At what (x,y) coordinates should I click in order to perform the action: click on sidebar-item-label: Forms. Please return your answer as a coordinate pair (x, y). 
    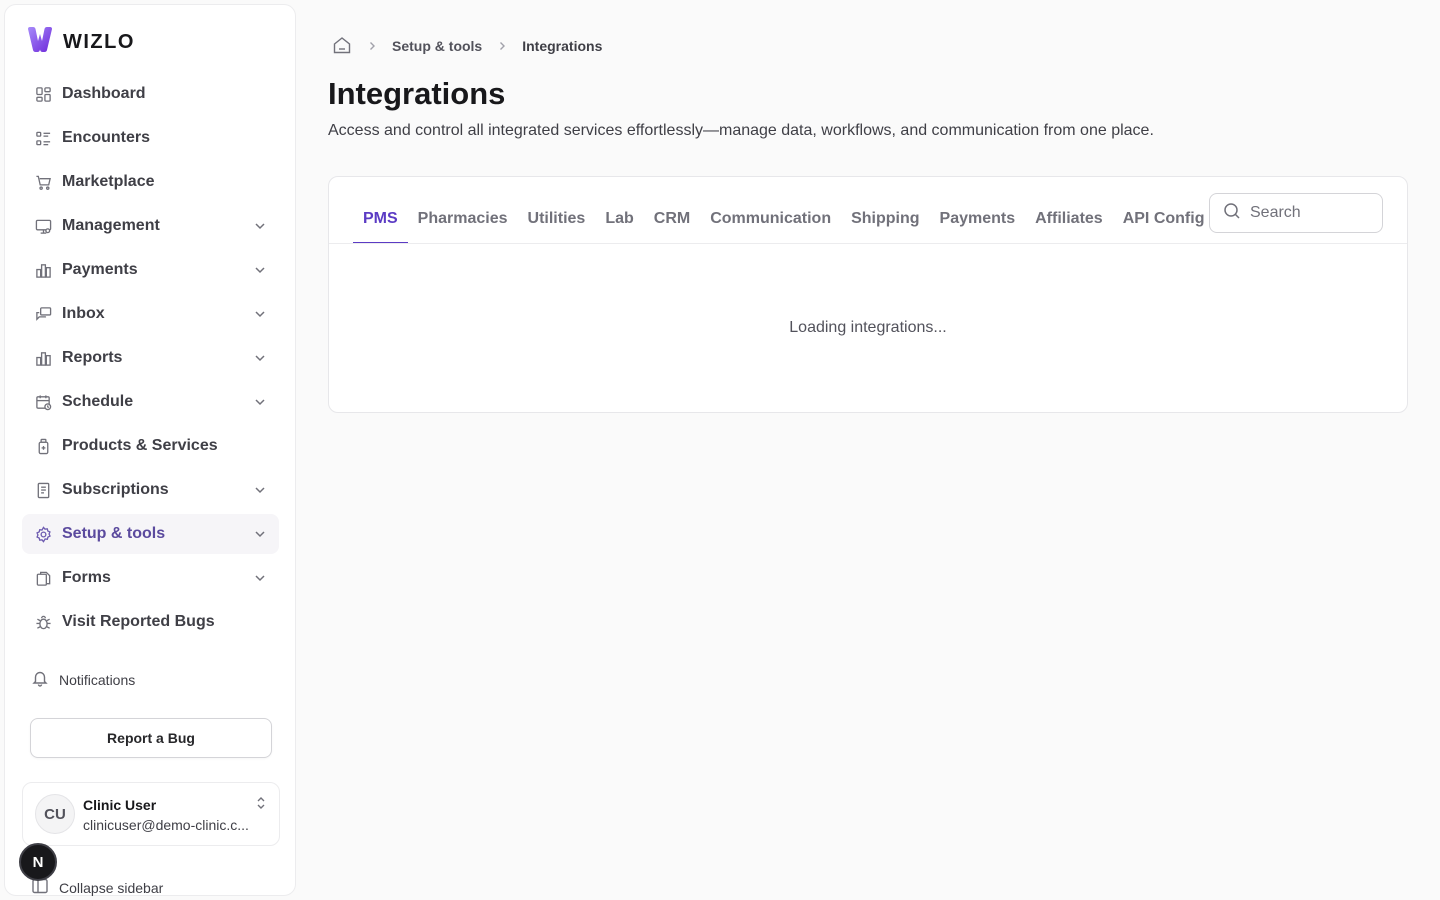
    Looking at the image, I should click on (86, 577).